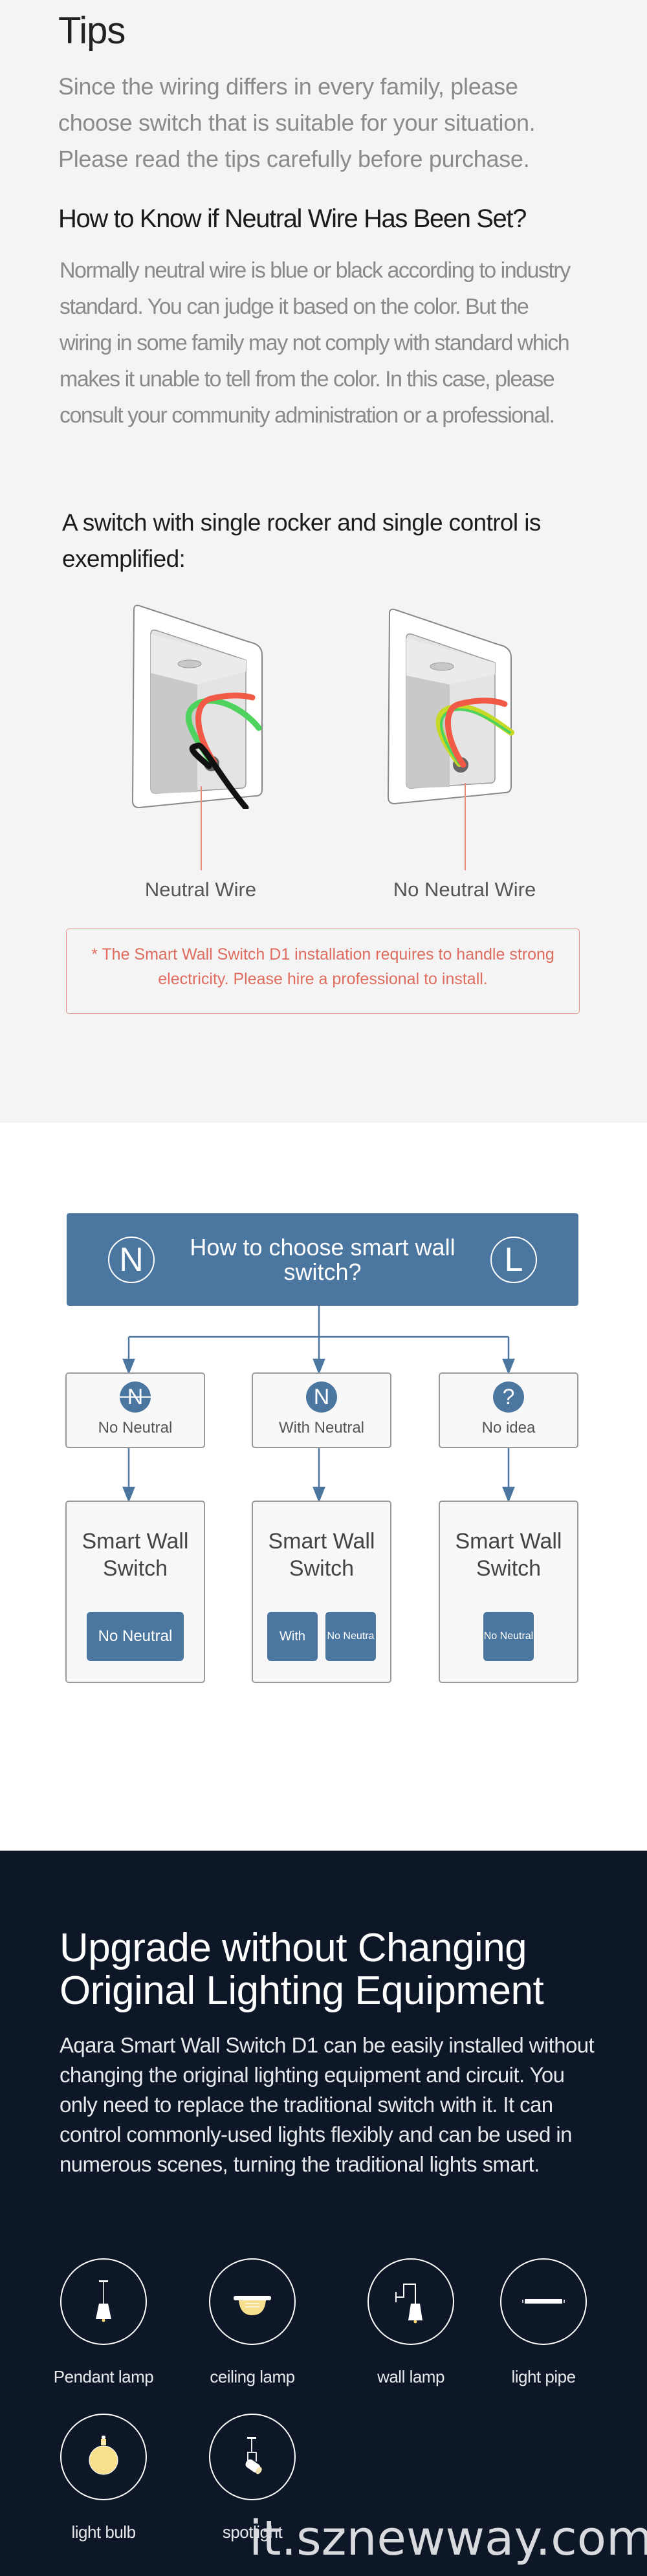 This screenshot has height=2576, width=647. What do you see at coordinates (448, 2538) in the screenshot?
I see `watermark: it.sznewway.com` at bounding box center [448, 2538].